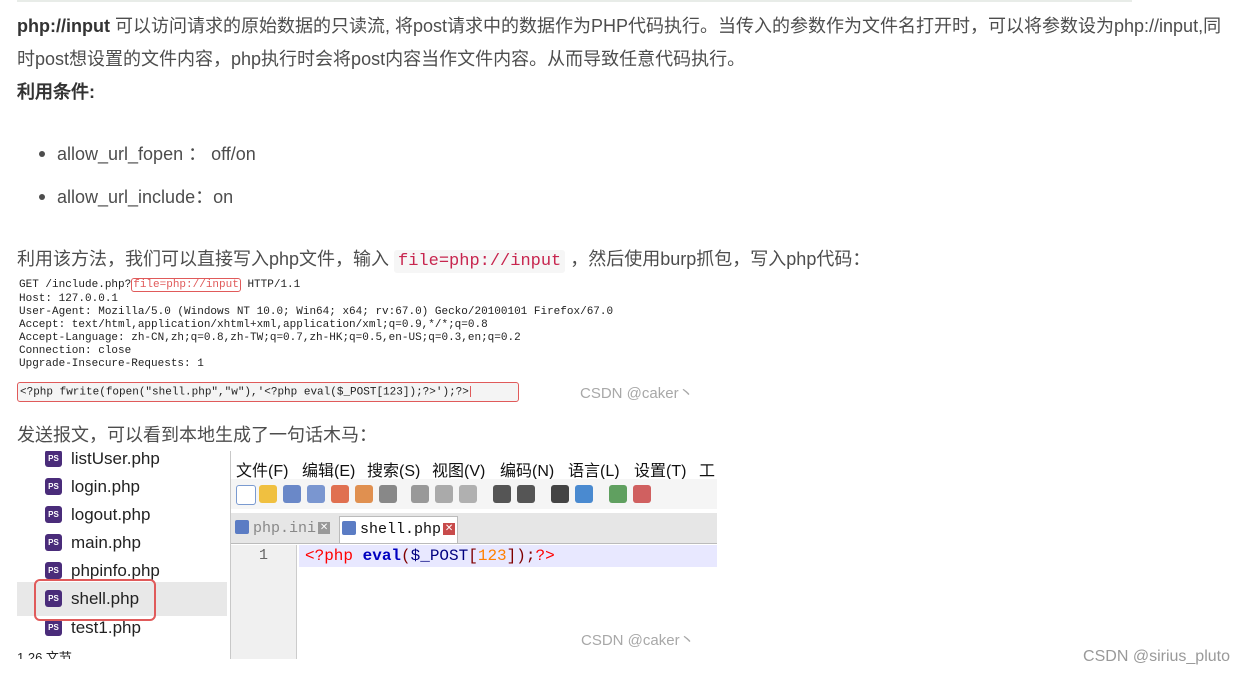  I want to click on replace-icon, so click(584, 494).